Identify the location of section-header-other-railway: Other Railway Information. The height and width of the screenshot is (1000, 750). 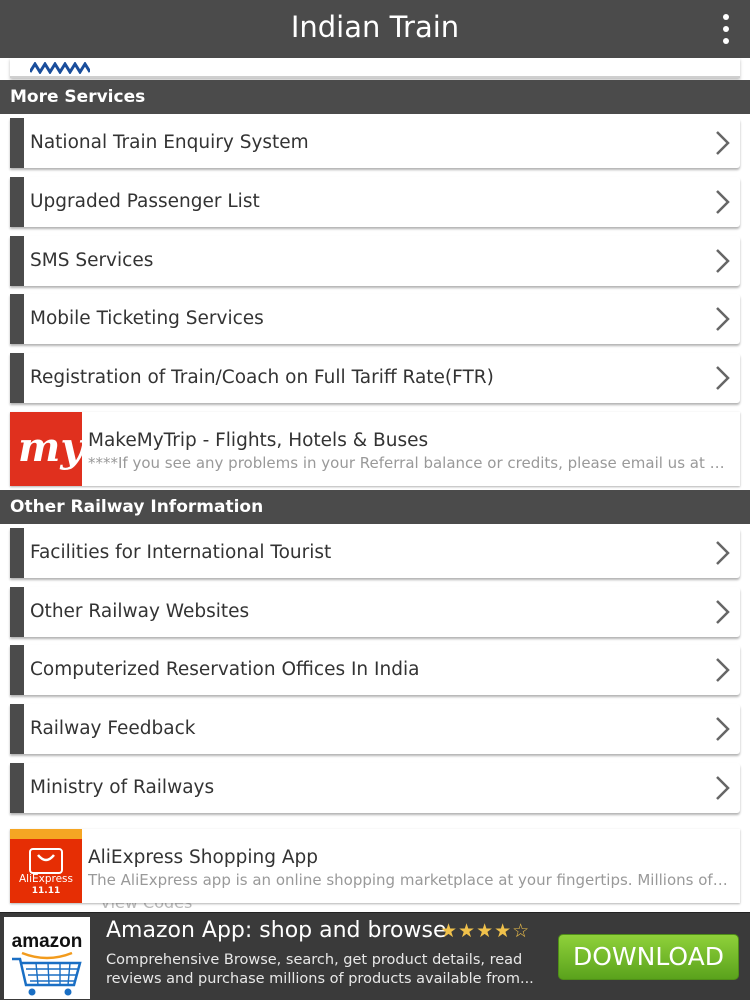
(375, 507).